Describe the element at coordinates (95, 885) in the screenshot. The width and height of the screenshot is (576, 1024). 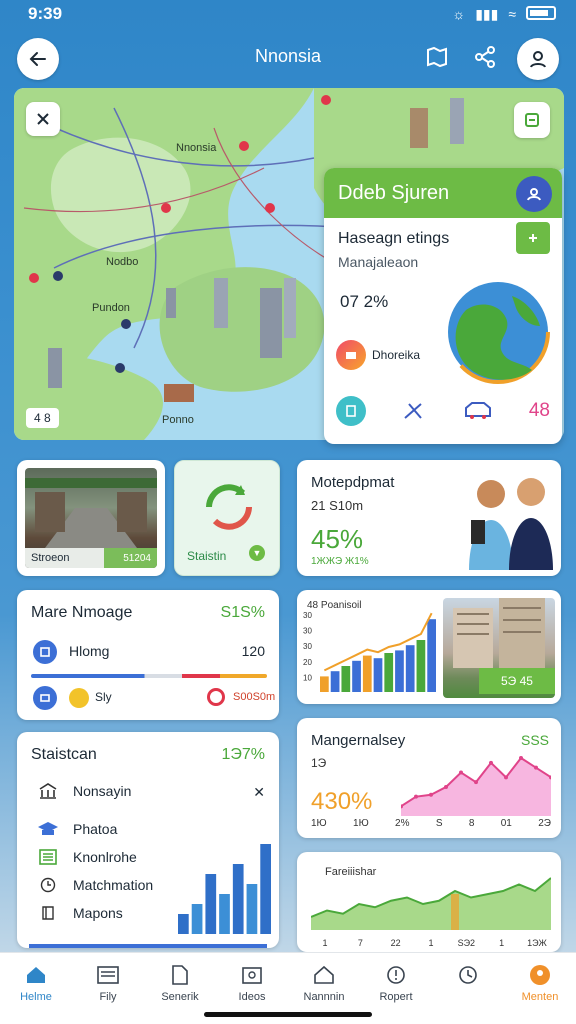
I see `stats-item: Matchmation` at that location.